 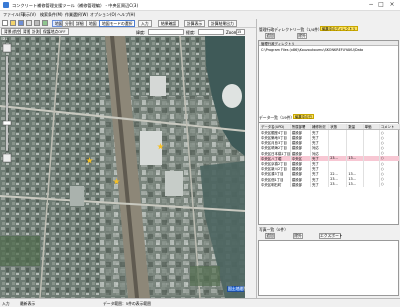 I want to click on photo-remove-button: 除外, so click(x=298, y=236).